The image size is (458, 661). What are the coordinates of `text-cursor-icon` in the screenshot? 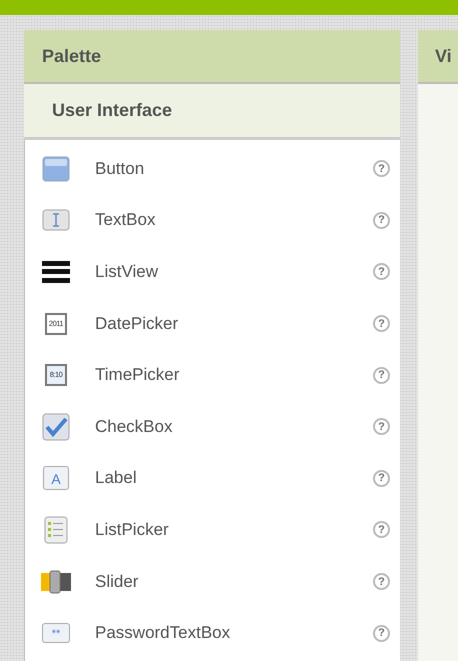 It's located at (56, 220).